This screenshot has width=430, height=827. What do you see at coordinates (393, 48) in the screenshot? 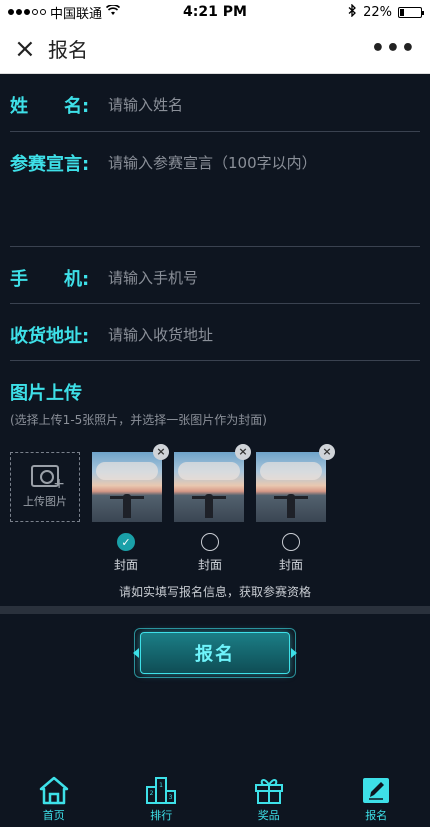
I see `more-icon: •••` at bounding box center [393, 48].